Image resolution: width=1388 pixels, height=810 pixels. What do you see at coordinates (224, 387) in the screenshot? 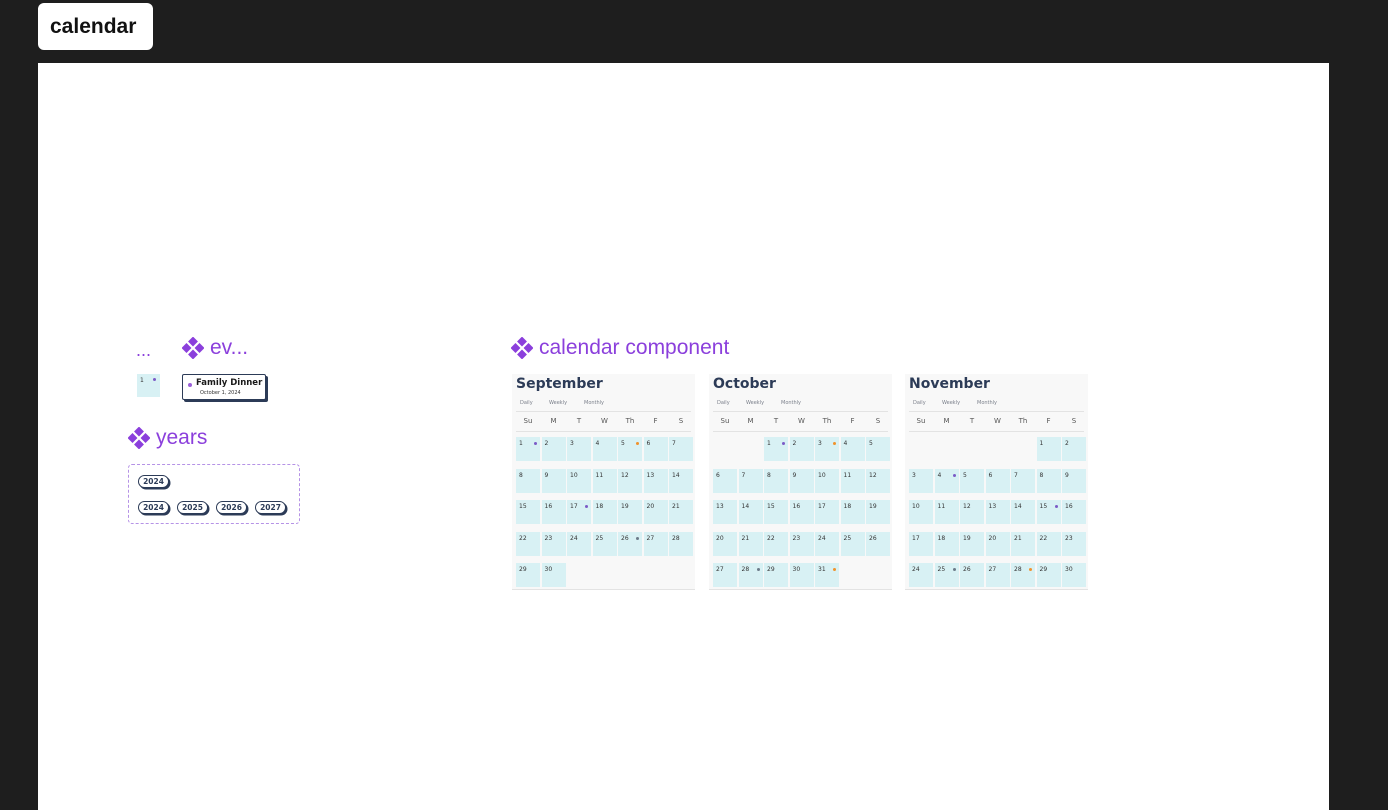
I see `event-card: Family Dinner October 1, 2024` at bounding box center [224, 387].